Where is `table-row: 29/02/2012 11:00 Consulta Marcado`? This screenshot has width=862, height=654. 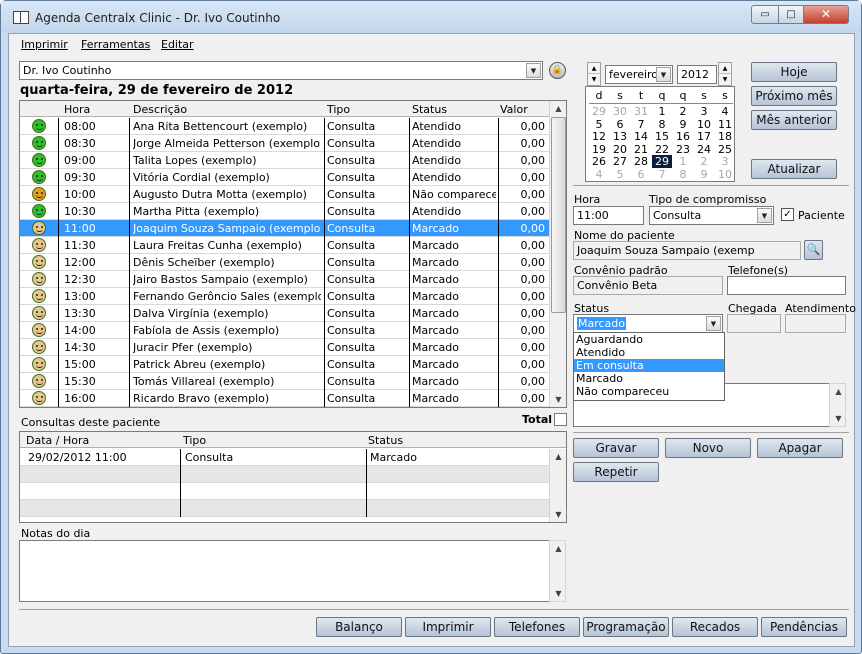
table-row: 29/02/2012 11:00 Consulta Marcado is located at coordinates (284, 457).